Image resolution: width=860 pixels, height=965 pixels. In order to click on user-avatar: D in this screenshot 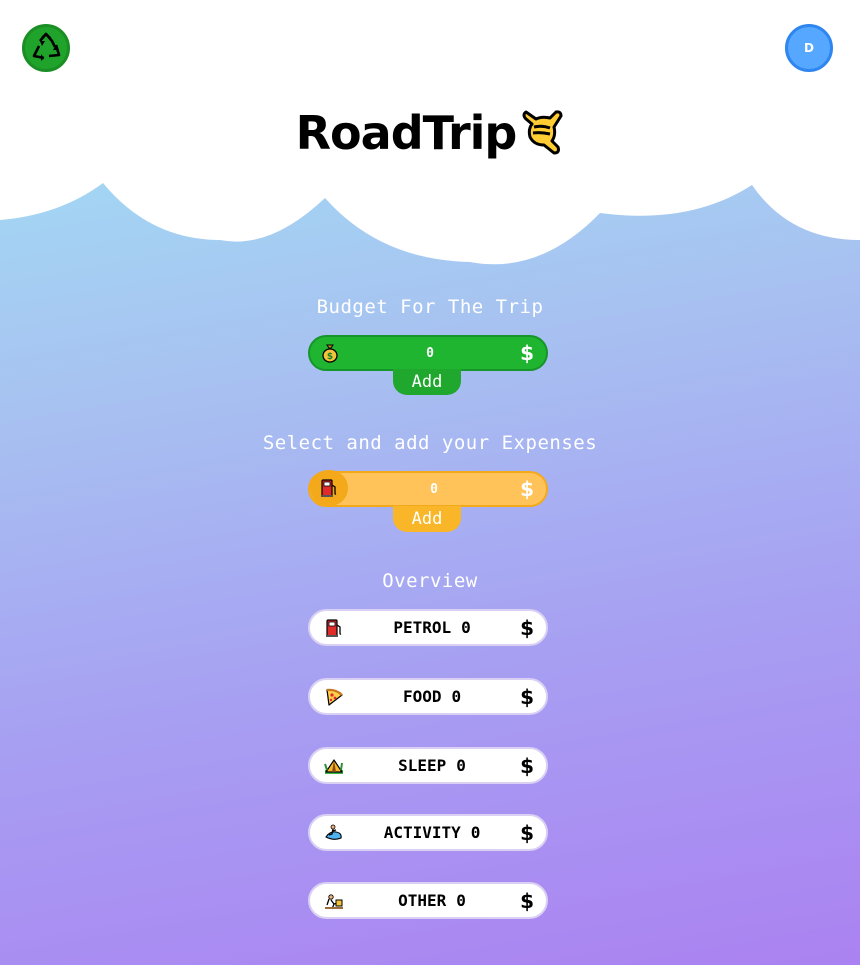, I will do `click(809, 48)`.